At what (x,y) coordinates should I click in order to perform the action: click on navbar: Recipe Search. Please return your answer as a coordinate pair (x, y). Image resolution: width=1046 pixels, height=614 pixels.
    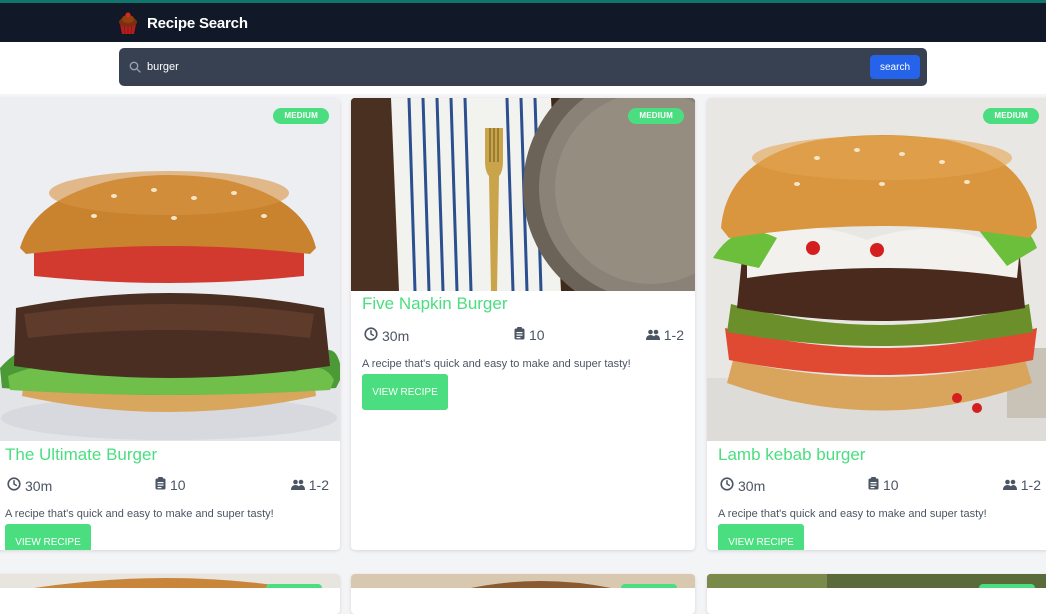
    Looking at the image, I should click on (523, 22).